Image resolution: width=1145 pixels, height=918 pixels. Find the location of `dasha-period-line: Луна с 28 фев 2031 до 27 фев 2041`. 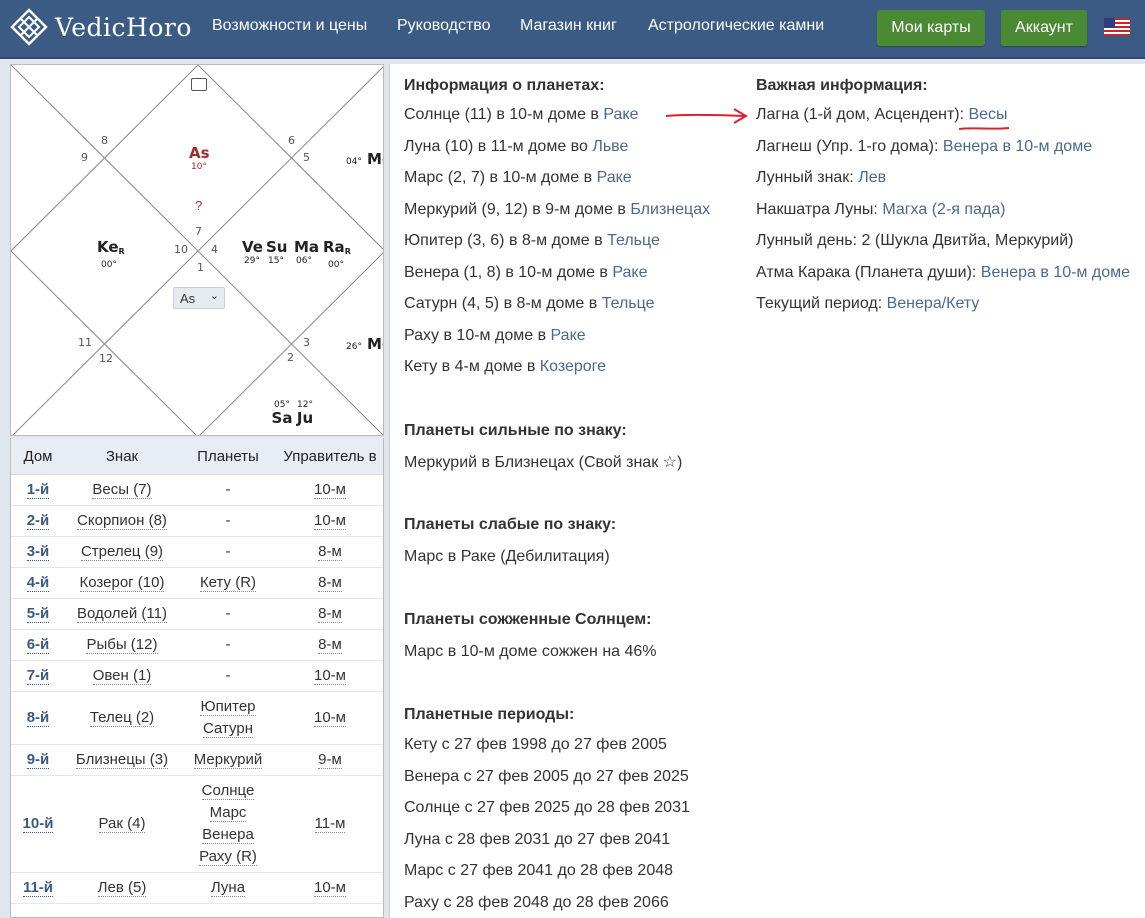

dasha-period-line: Луна с 28 фев 2031 до 27 фев 2041 is located at coordinates (537, 840).